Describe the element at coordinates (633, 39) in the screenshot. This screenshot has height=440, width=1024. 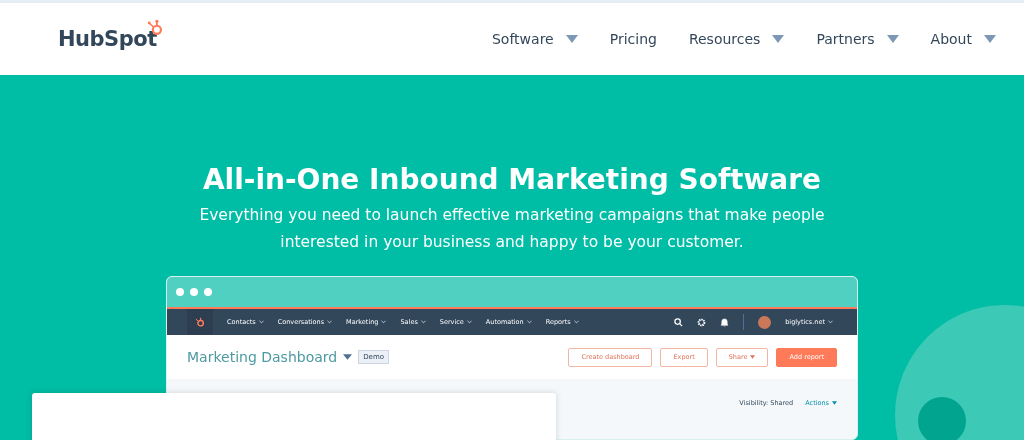
I see `nav-link: Pricing` at that location.